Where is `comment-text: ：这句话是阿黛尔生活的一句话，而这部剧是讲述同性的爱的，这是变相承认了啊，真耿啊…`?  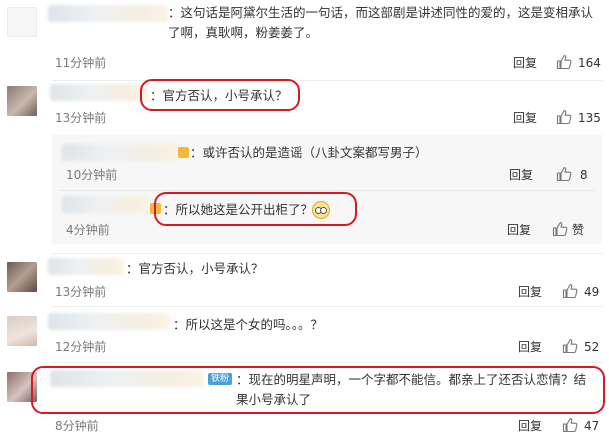
comment-text: ：这句话是阿黛尔生活的一句话，而这部剧是讲述同性的爱的，这是变相承认了啊，真耿啊… is located at coordinates (381, 22).